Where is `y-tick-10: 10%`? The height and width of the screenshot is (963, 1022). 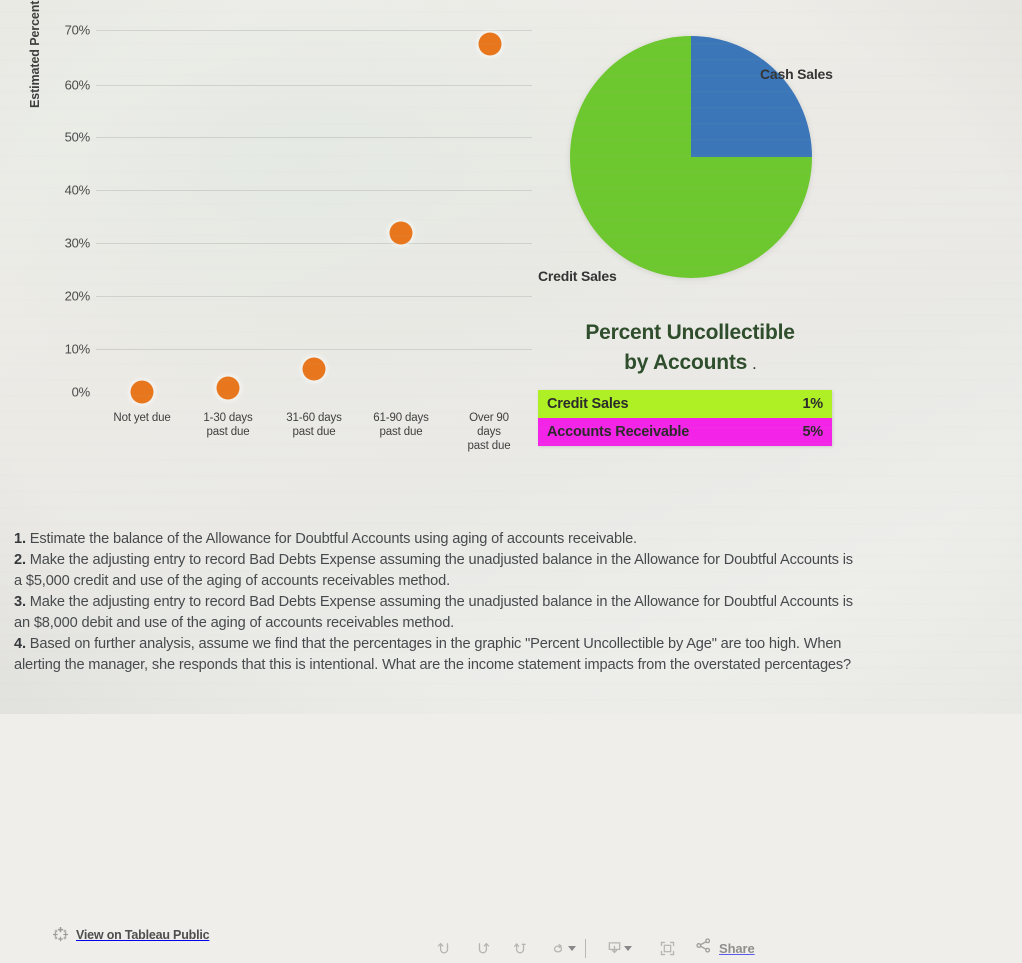 y-tick-10: 10% is located at coordinates (77, 349).